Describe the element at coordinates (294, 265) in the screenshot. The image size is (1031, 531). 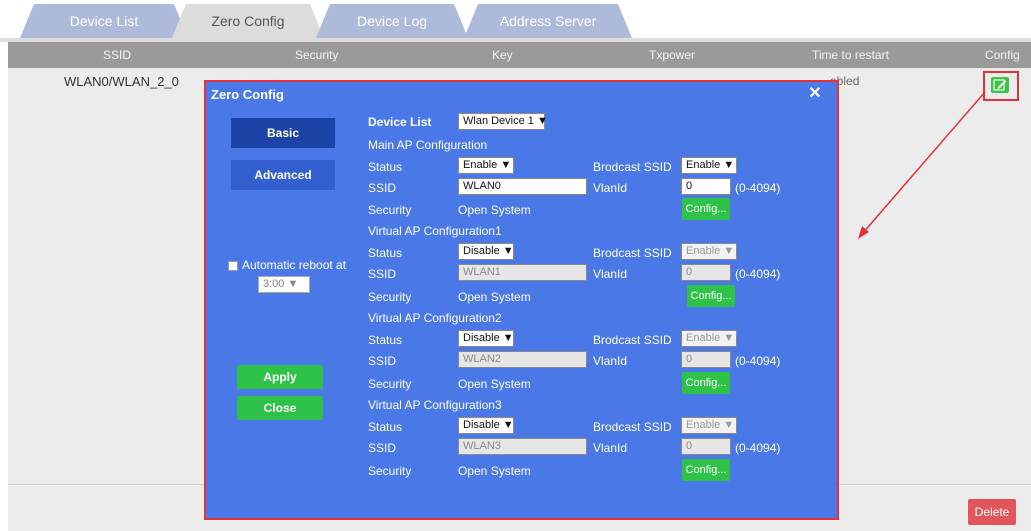
I see `reboot-label: Automatic reboot at` at that location.